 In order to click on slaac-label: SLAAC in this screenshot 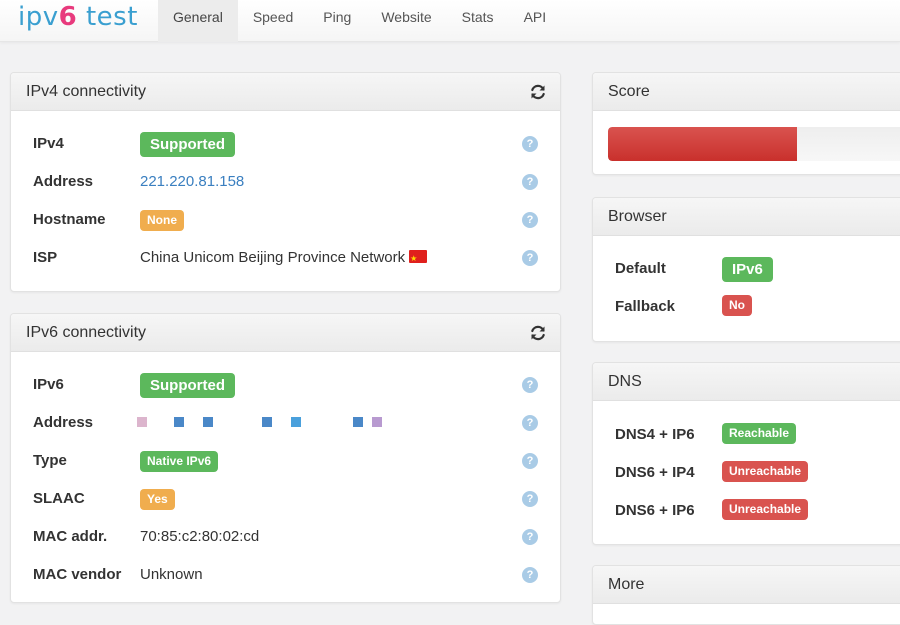, I will do `click(59, 498)`.